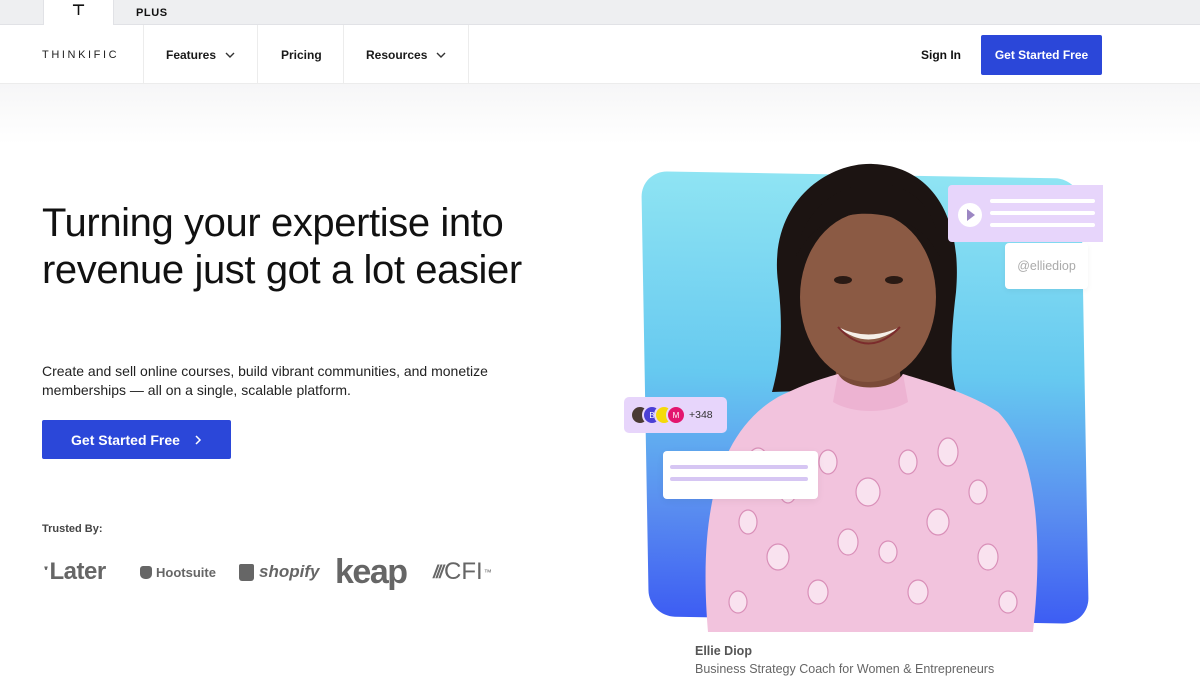 Image resolution: width=1200 pixels, height=694 pixels. What do you see at coordinates (289, 571) in the screenshot?
I see `shopify-logo-text: shopify` at bounding box center [289, 571].